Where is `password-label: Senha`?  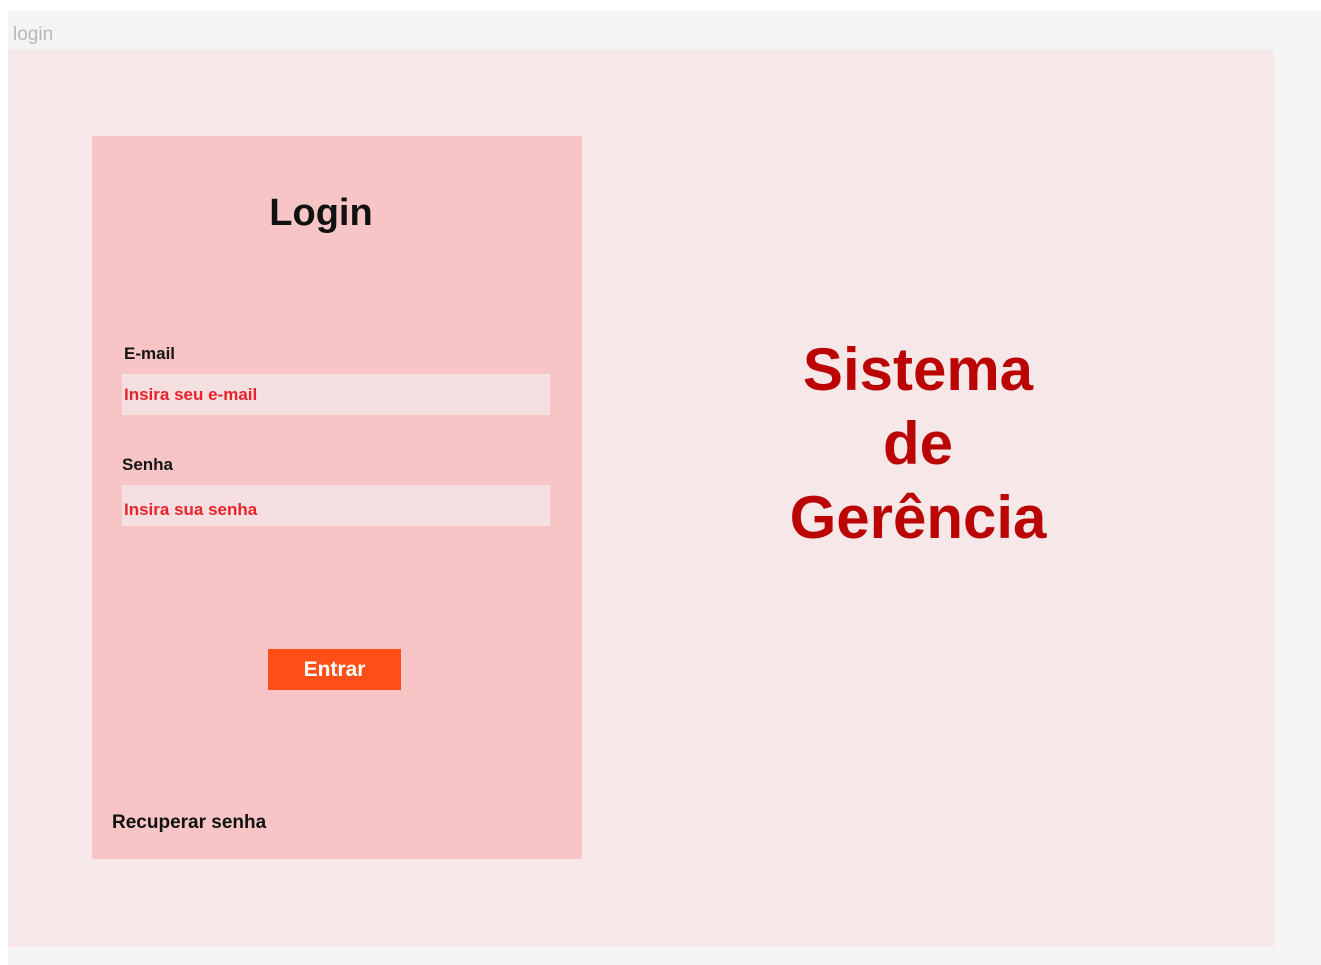
password-label: Senha is located at coordinates (148, 464).